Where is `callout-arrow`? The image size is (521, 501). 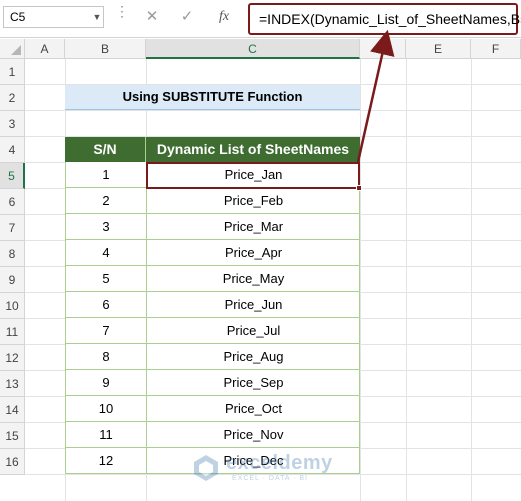 callout-arrow is located at coordinates (375, 96).